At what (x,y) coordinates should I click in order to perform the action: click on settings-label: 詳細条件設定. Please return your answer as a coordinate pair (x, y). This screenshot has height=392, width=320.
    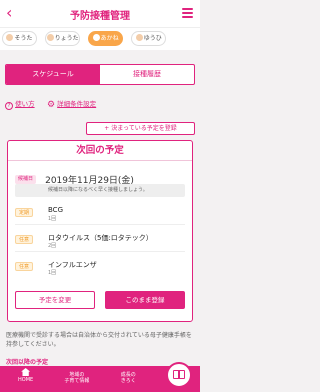
    Looking at the image, I should click on (77, 104).